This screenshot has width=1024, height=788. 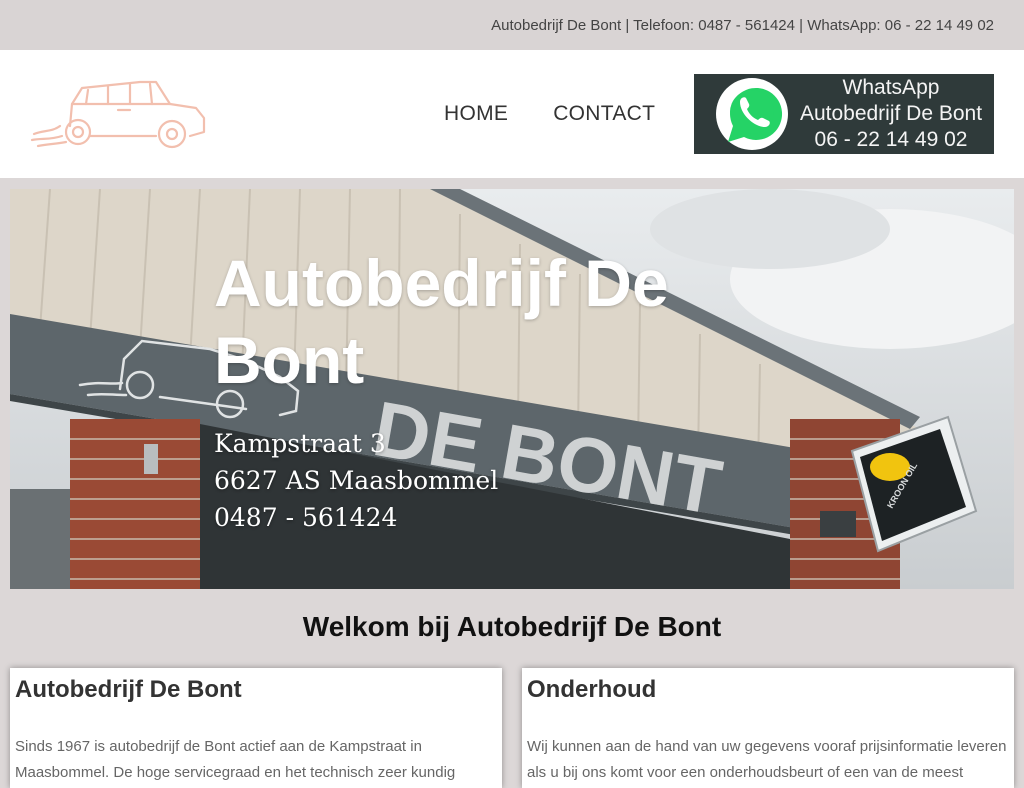 What do you see at coordinates (752, 114) in the screenshot?
I see `whatsapp-icon` at bounding box center [752, 114].